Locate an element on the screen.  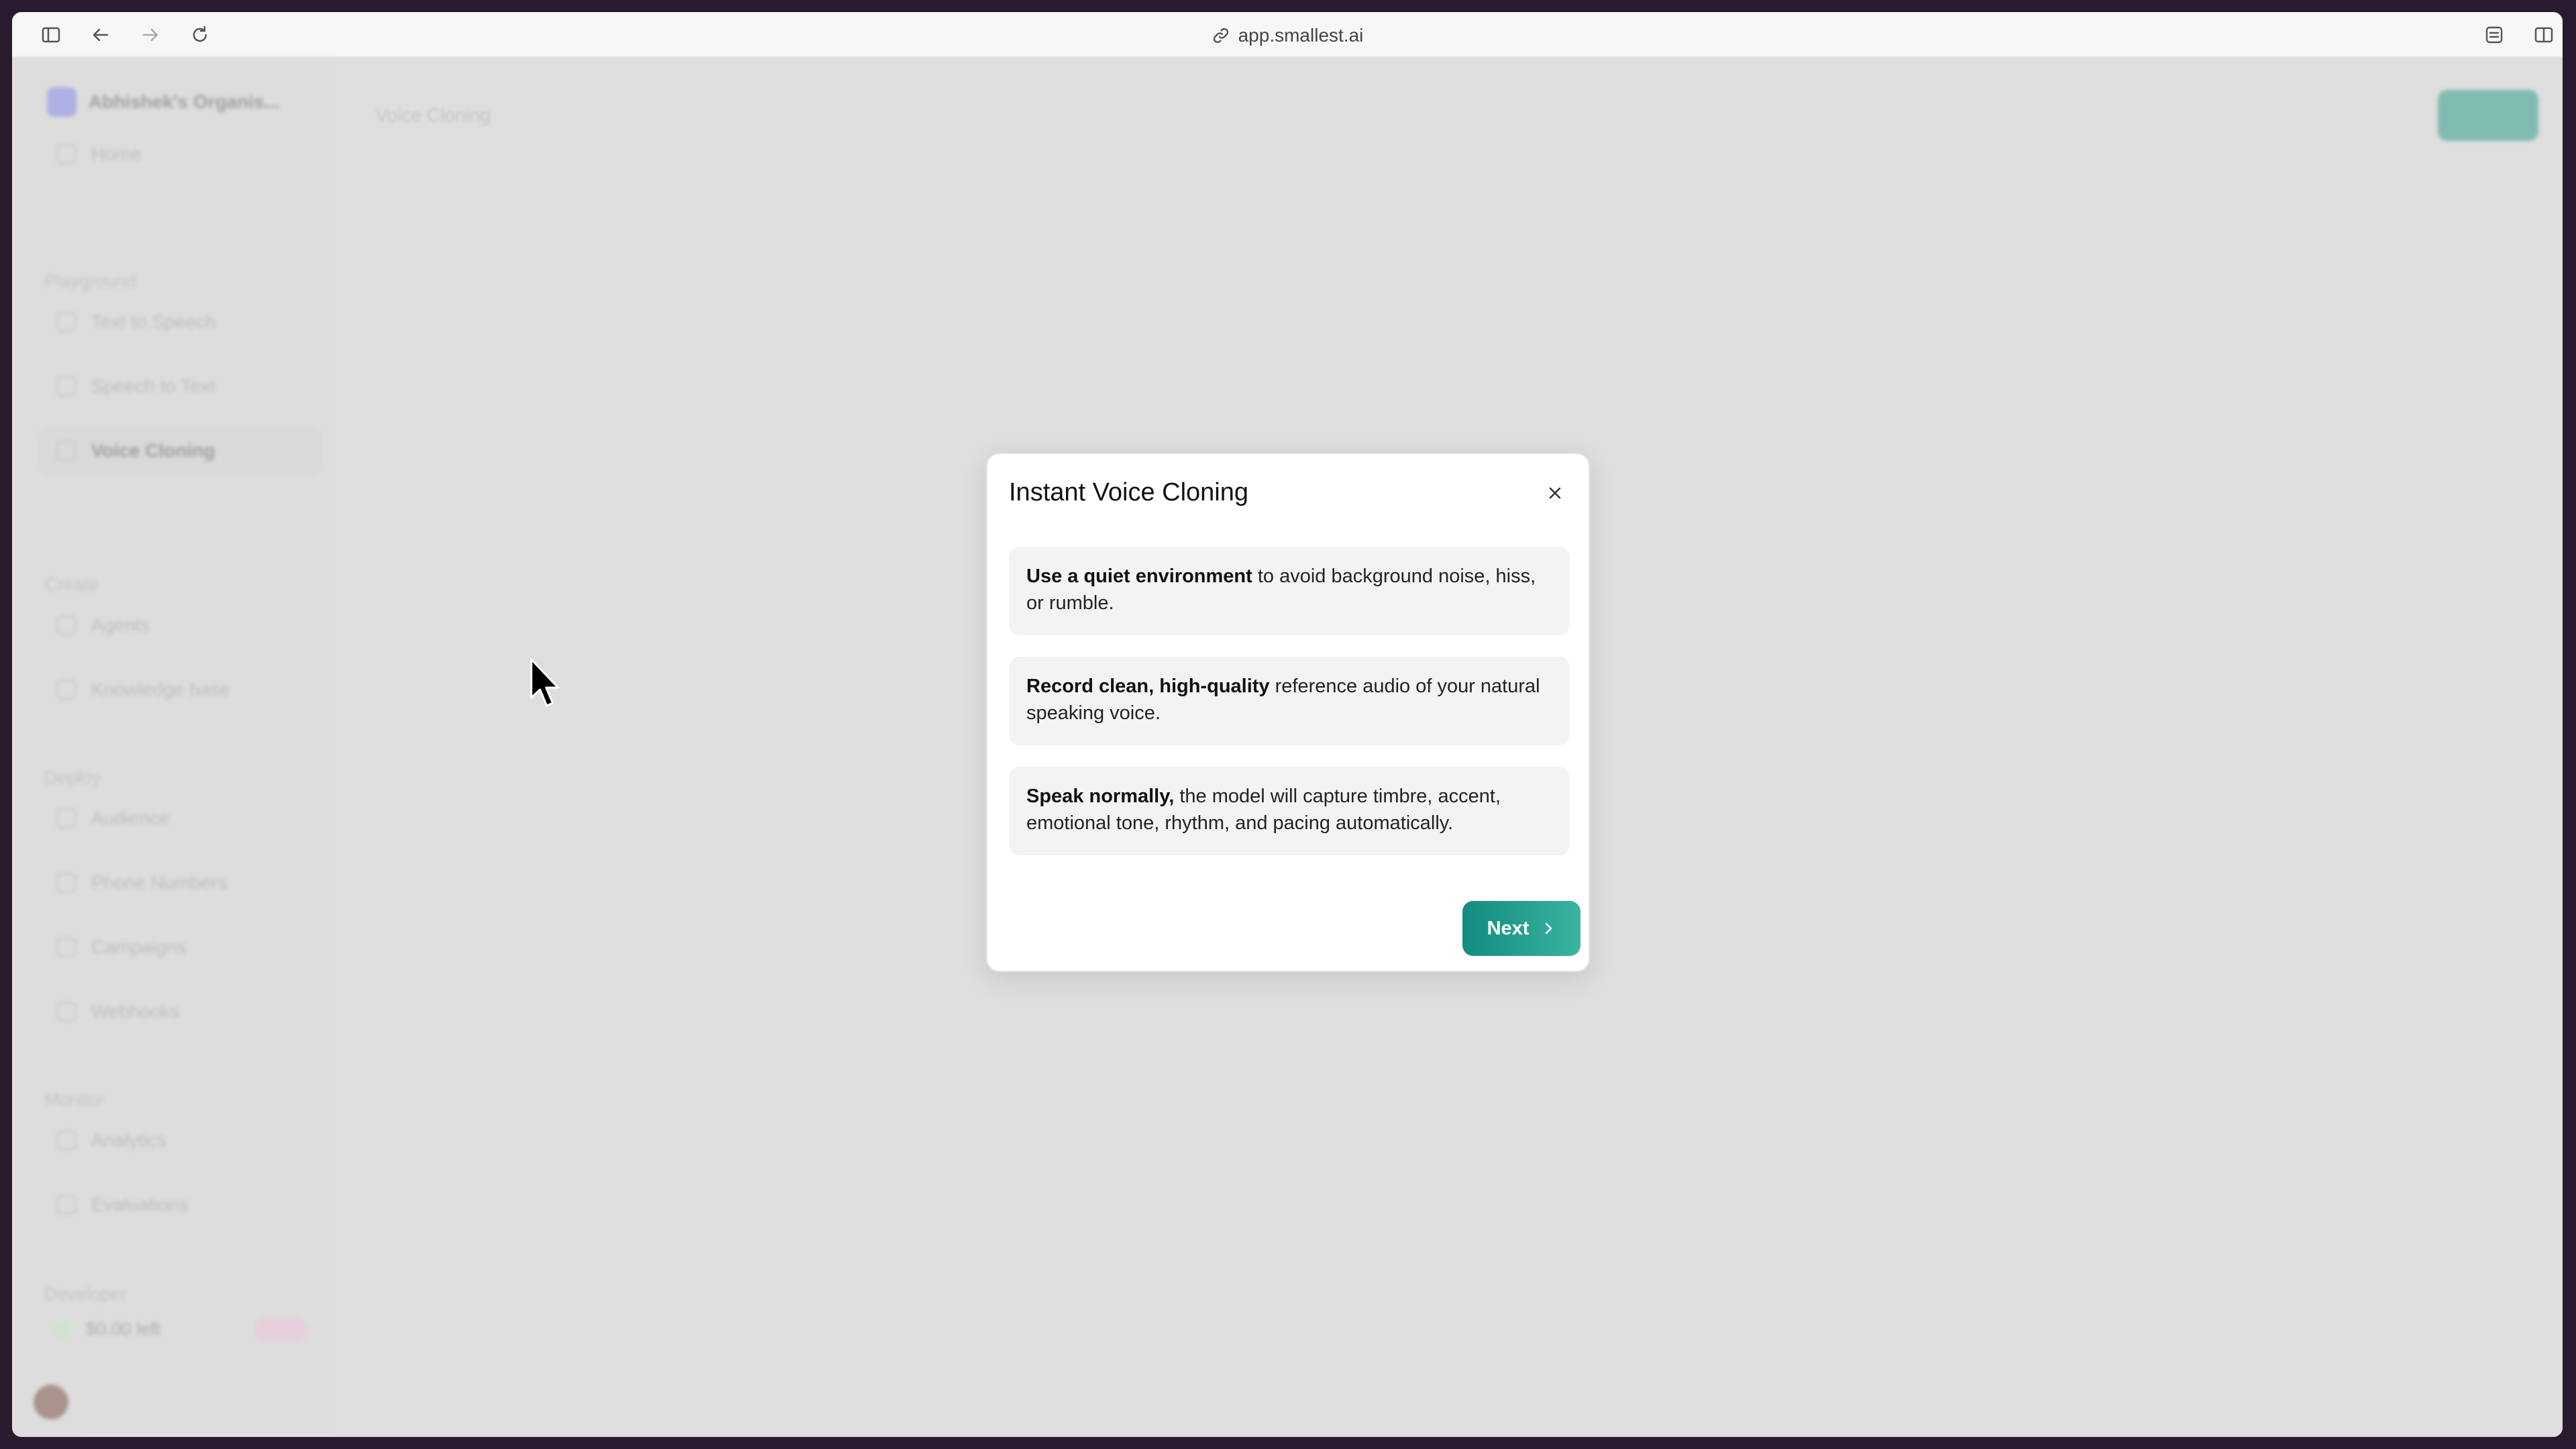
close-icon is located at coordinates (1555, 493).